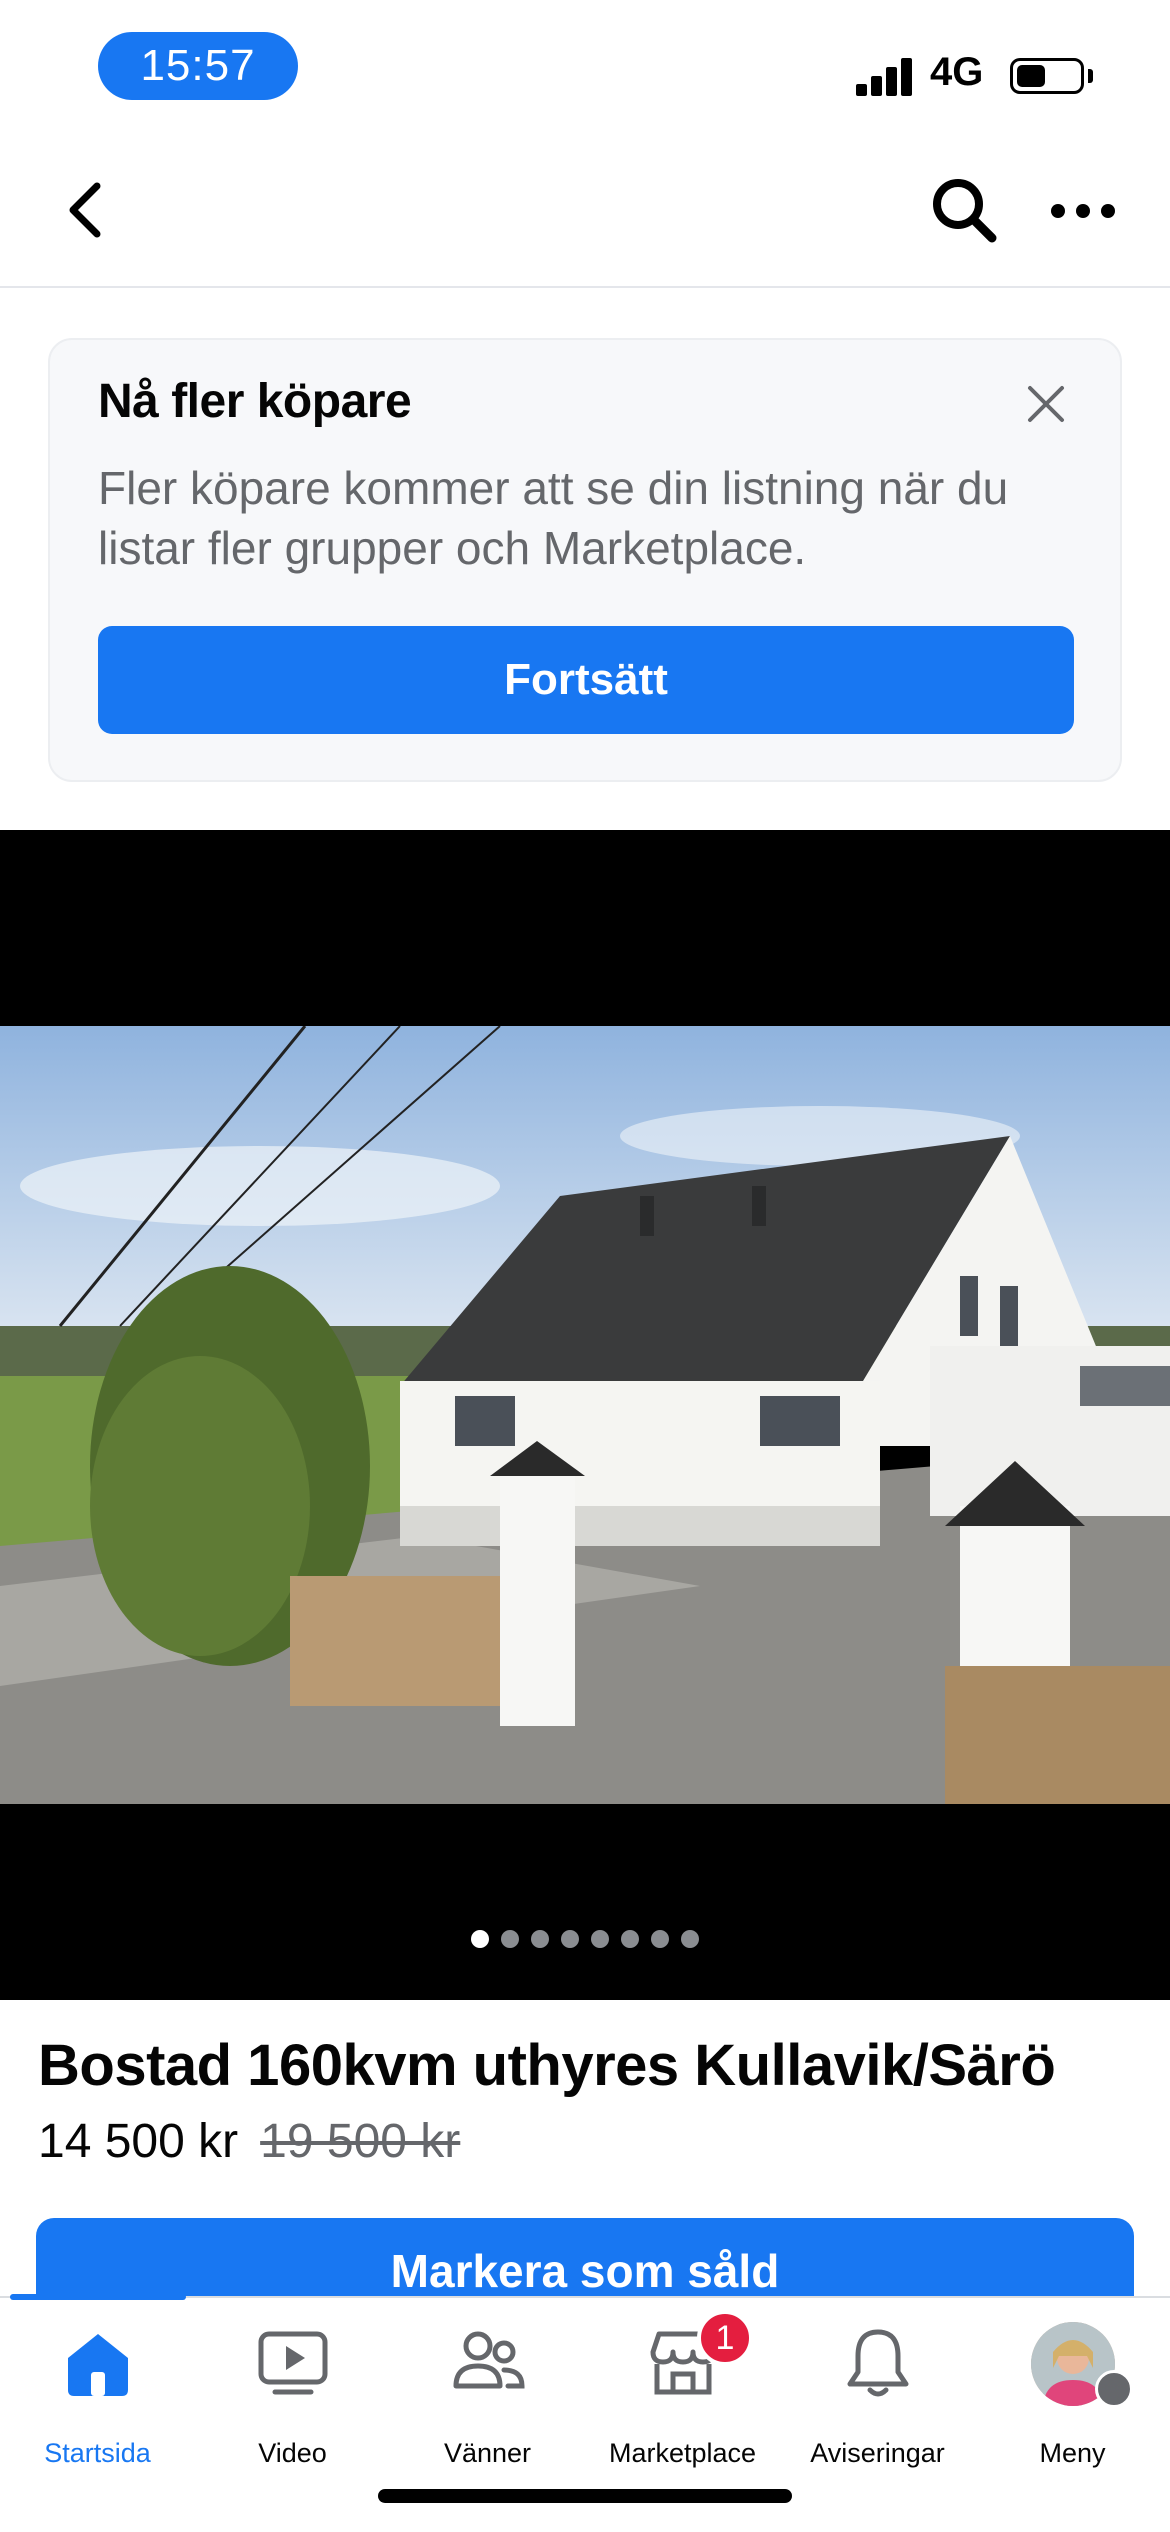 This screenshot has height=2532, width=1170. Describe the element at coordinates (682, 2391) in the screenshot. I see `tab-marketplace: 1 Marketplace` at that location.